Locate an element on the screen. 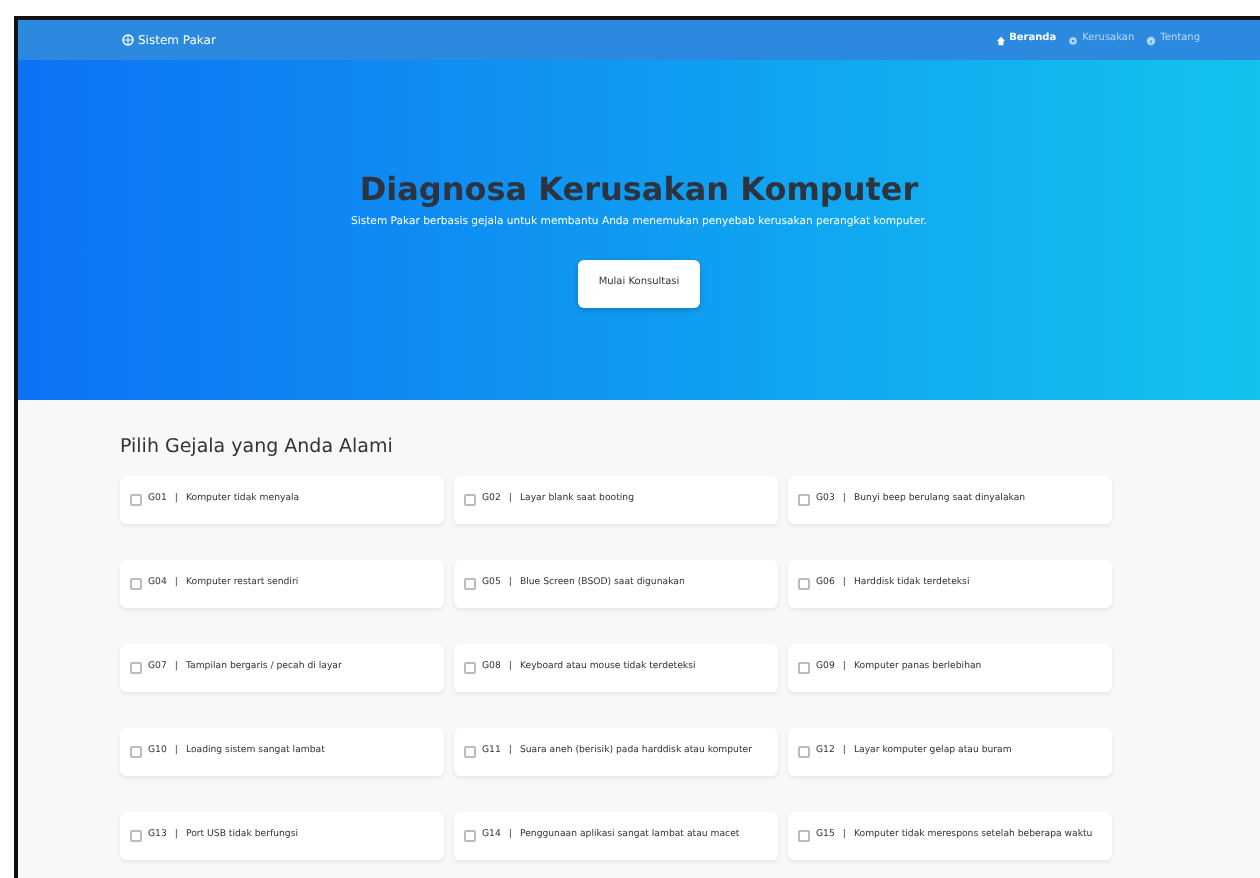  info-icon is located at coordinates (1151, 40).